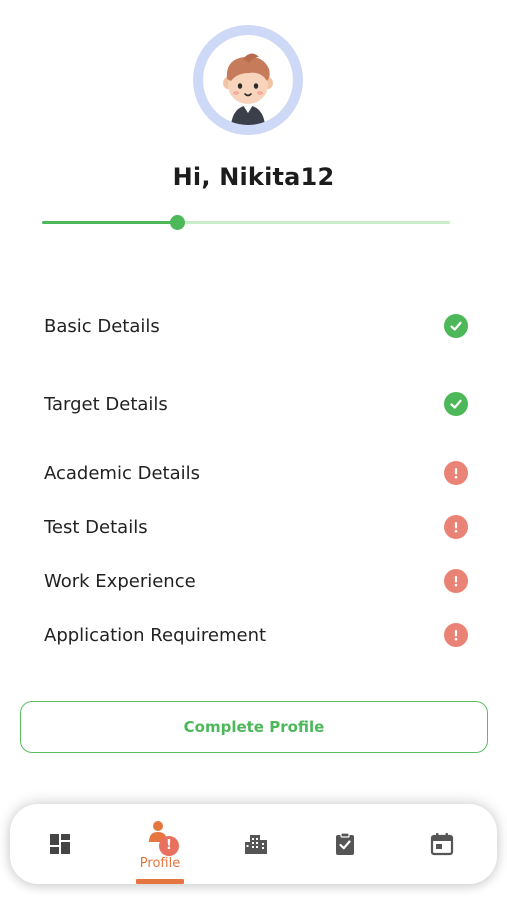 Image resolution: width=507 pixels, height=900 pixels. Describe the element at coordinates (256, 326) in the screenshot. I see `section-basic-details: Basic Details` at that location.